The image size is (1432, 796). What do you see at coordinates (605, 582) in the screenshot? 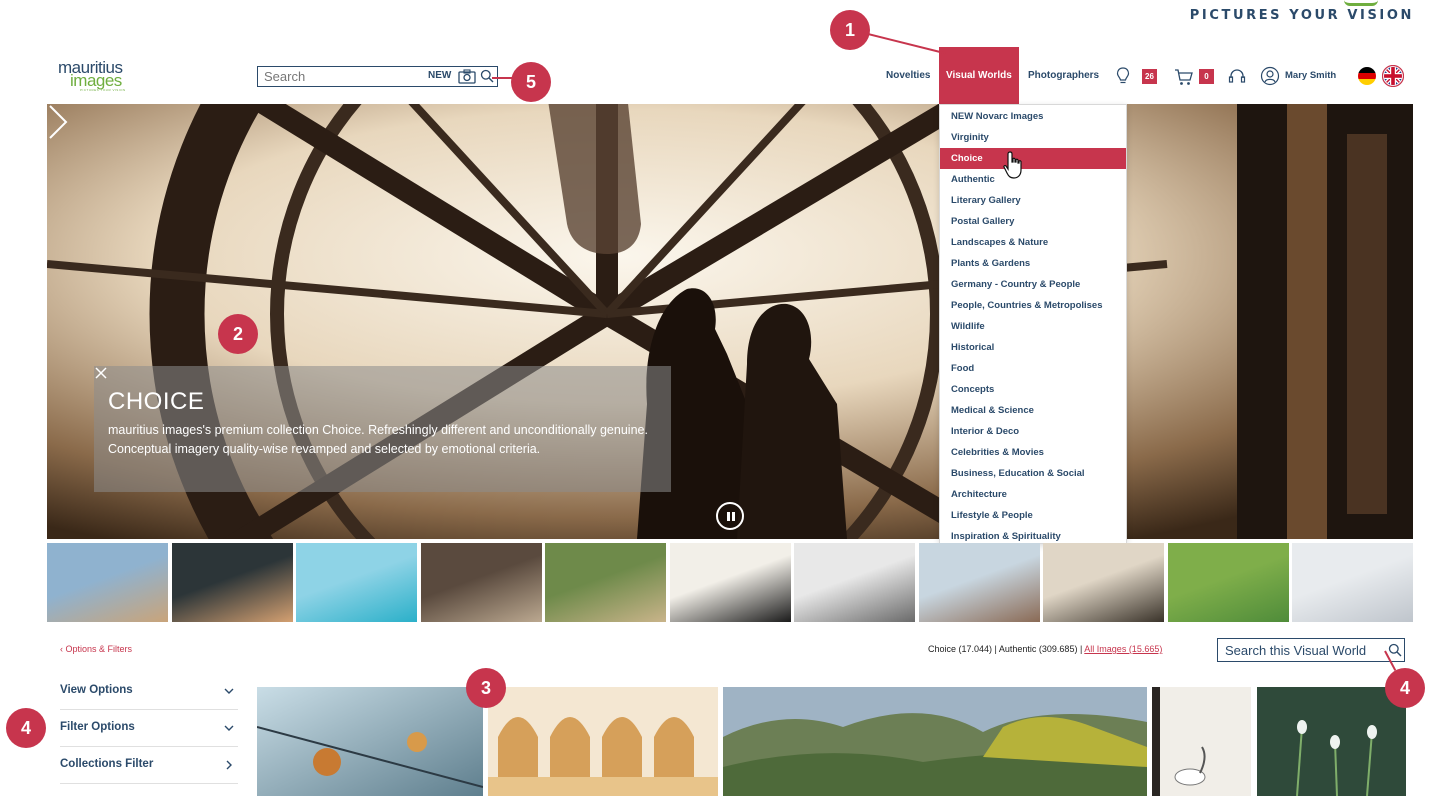
I see `thumb-picnic` at bounding box center [605, 582].